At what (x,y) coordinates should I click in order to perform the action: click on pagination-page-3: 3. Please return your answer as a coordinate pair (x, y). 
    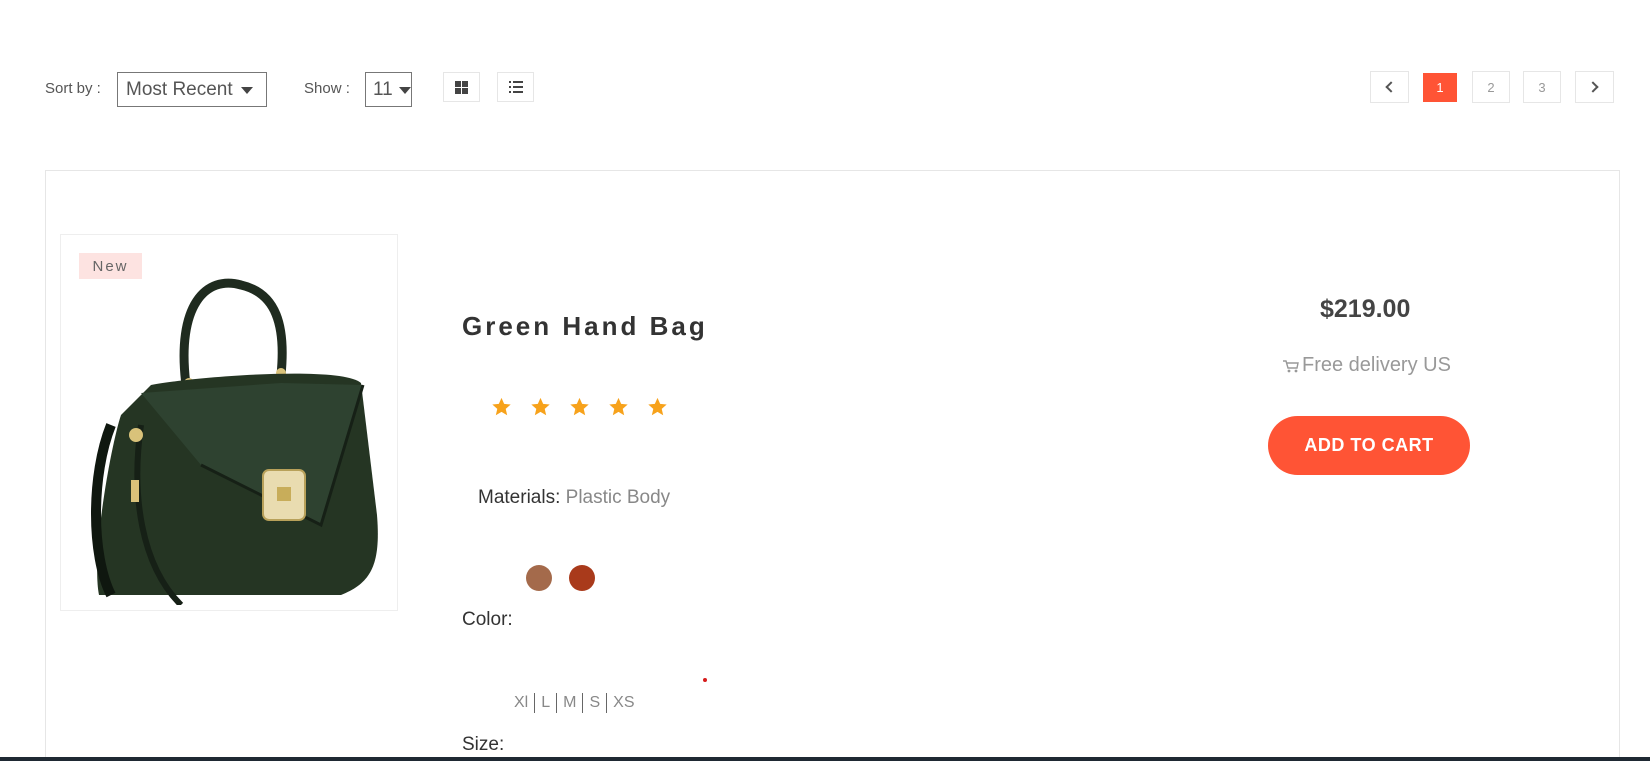
    Looking at the image, I should click on (1542, 87).